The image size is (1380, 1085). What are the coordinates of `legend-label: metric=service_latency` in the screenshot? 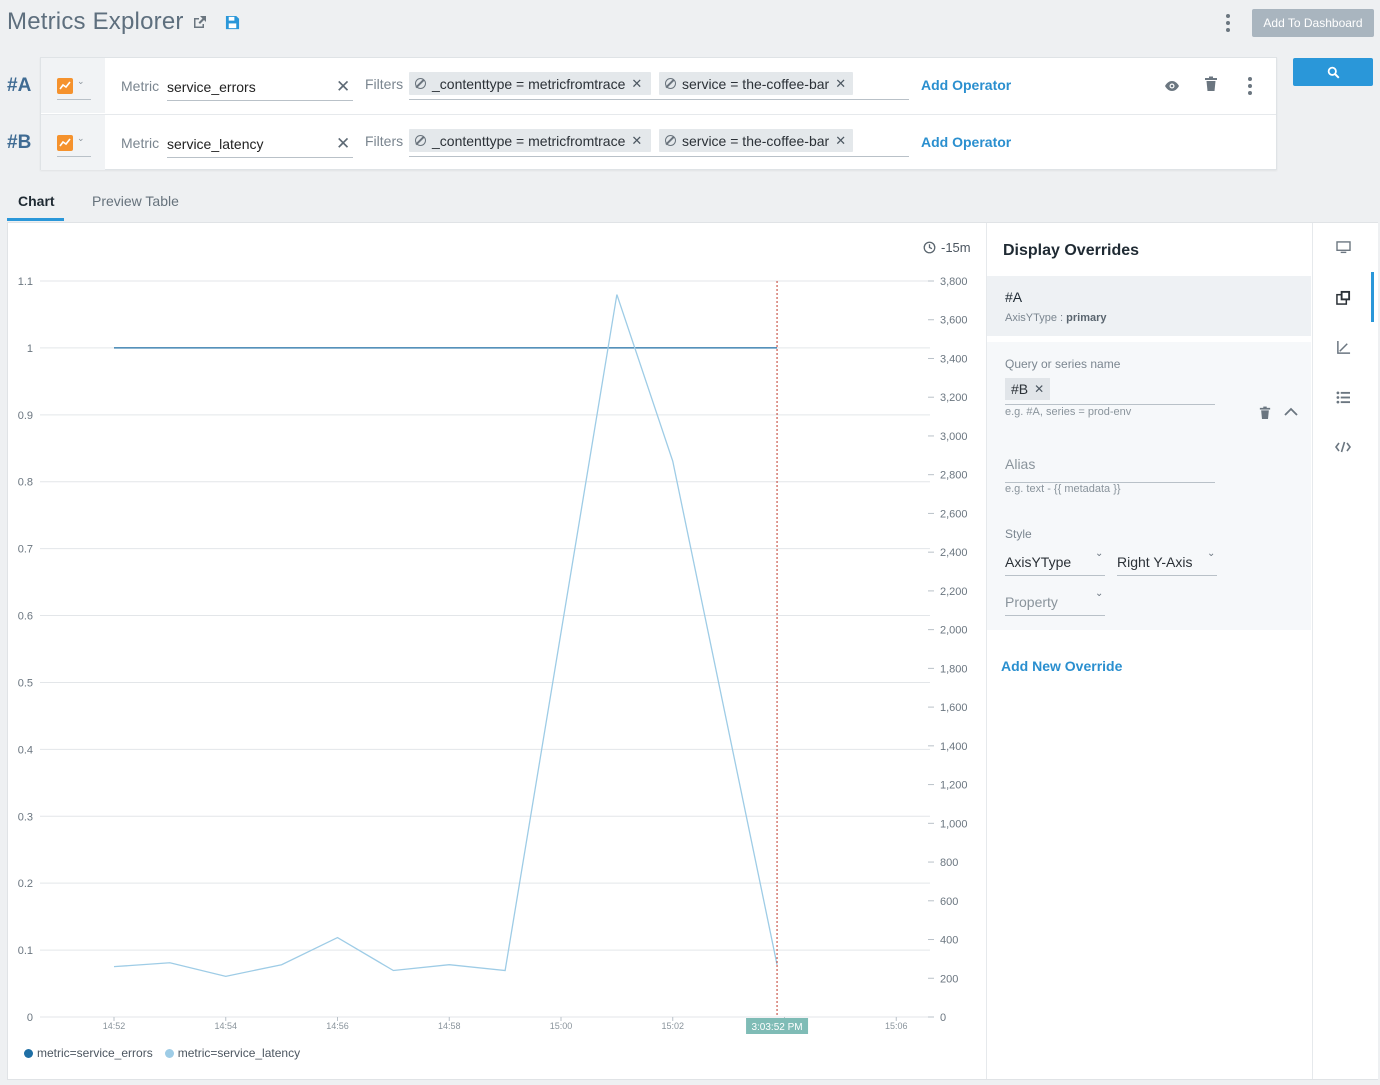 It's located at (239, 1053).